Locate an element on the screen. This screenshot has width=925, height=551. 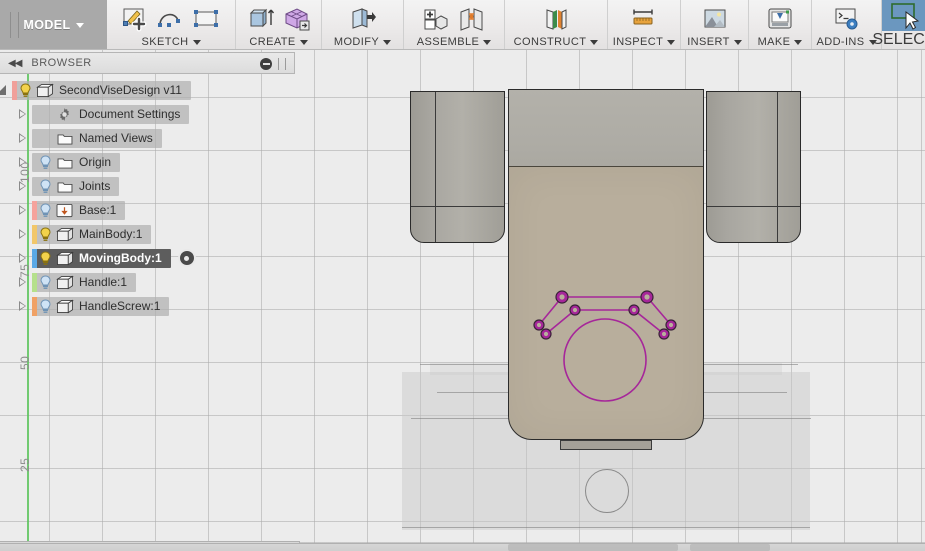
tree-item-label: SecondViseDesign v11 is located at coordinates (120, 90).